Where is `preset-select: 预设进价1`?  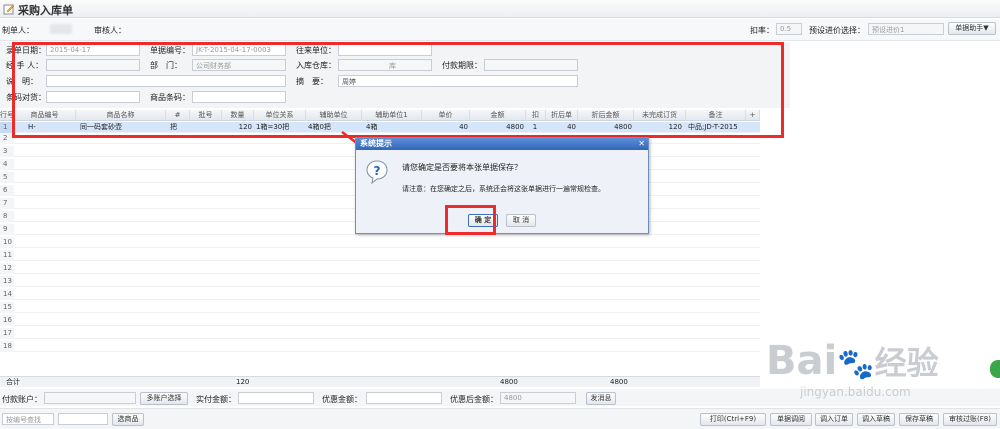 preset-select: 预设进价1 is located at coordinates (906, 29).